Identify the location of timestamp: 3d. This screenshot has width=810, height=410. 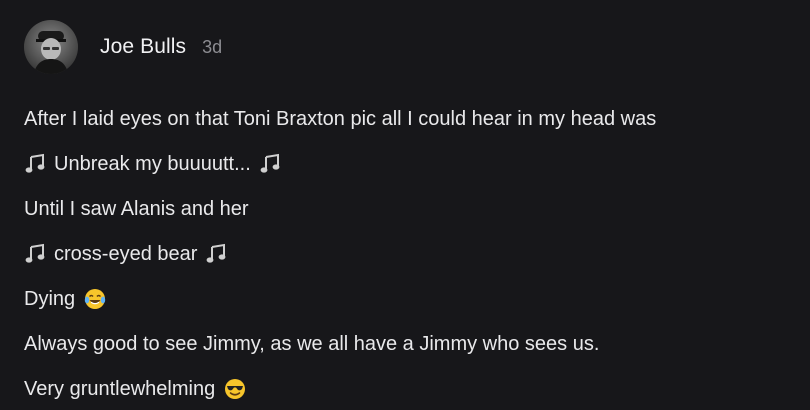
(212, 46).